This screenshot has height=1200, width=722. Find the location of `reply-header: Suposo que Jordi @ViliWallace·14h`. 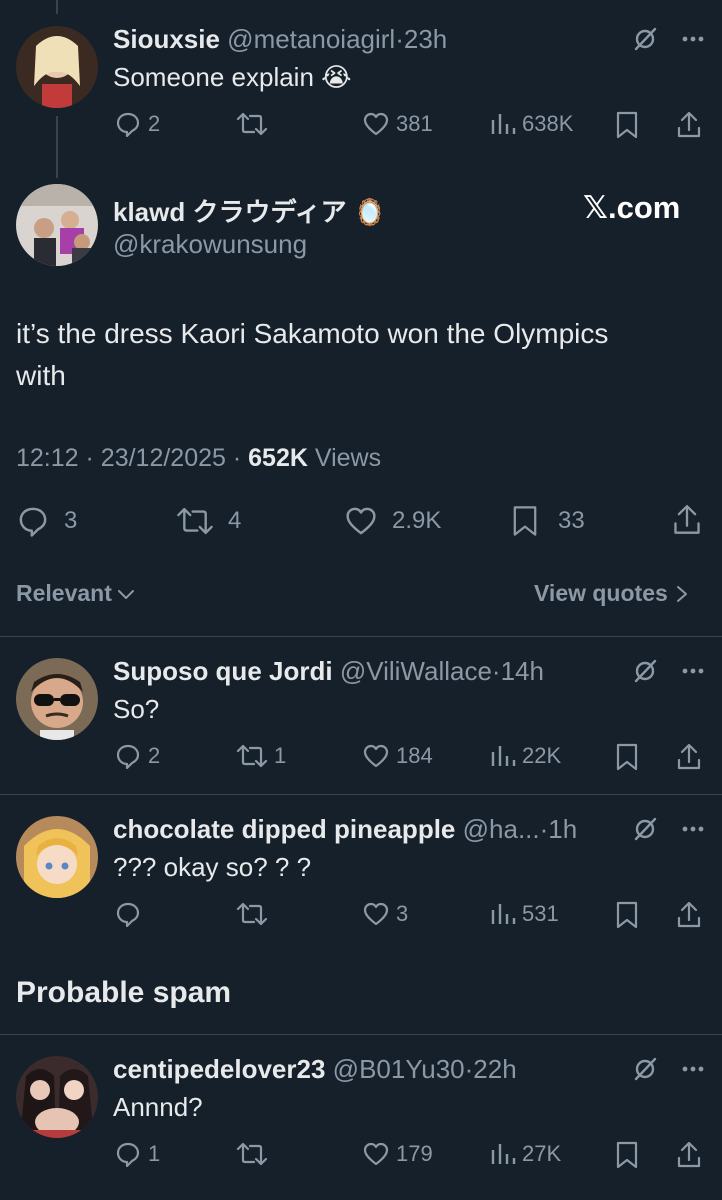

reply-header: Suposo que Jordi @ViliWallace·14h is located at coordinates (328, 671).